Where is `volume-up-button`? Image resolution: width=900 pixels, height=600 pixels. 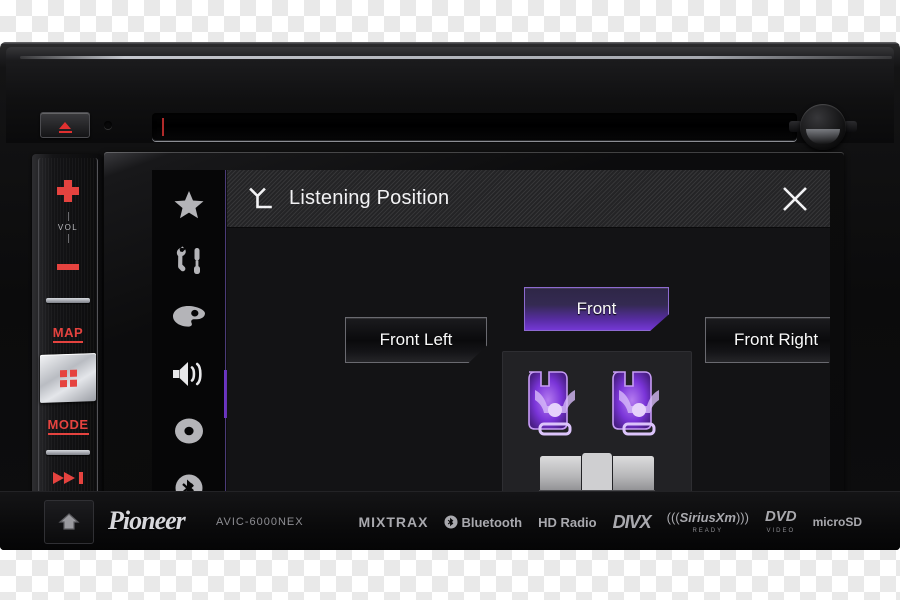 volume-up-button is located at coordinates (68, 191).